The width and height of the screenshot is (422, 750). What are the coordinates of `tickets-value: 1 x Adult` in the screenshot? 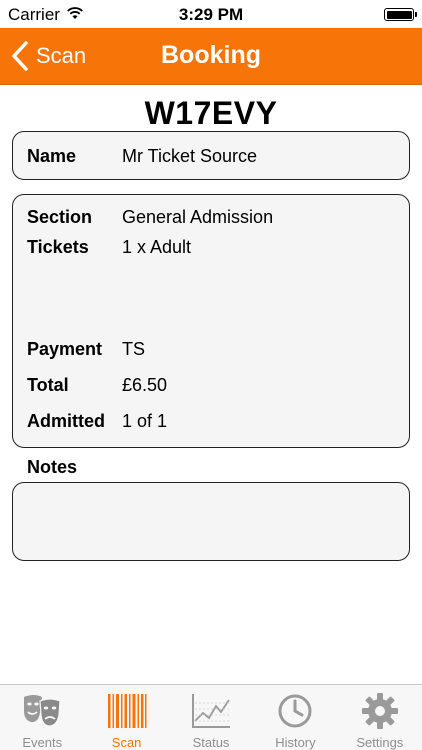 It's located at (157, 247).